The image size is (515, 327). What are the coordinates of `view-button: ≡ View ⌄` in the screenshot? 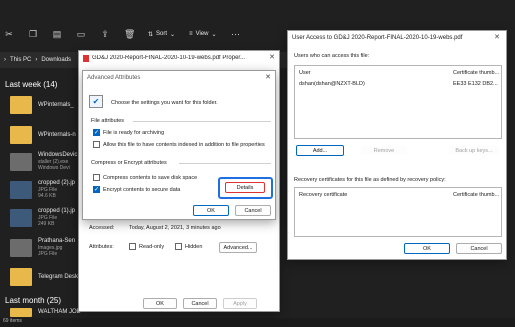 It's located at (202, 34).